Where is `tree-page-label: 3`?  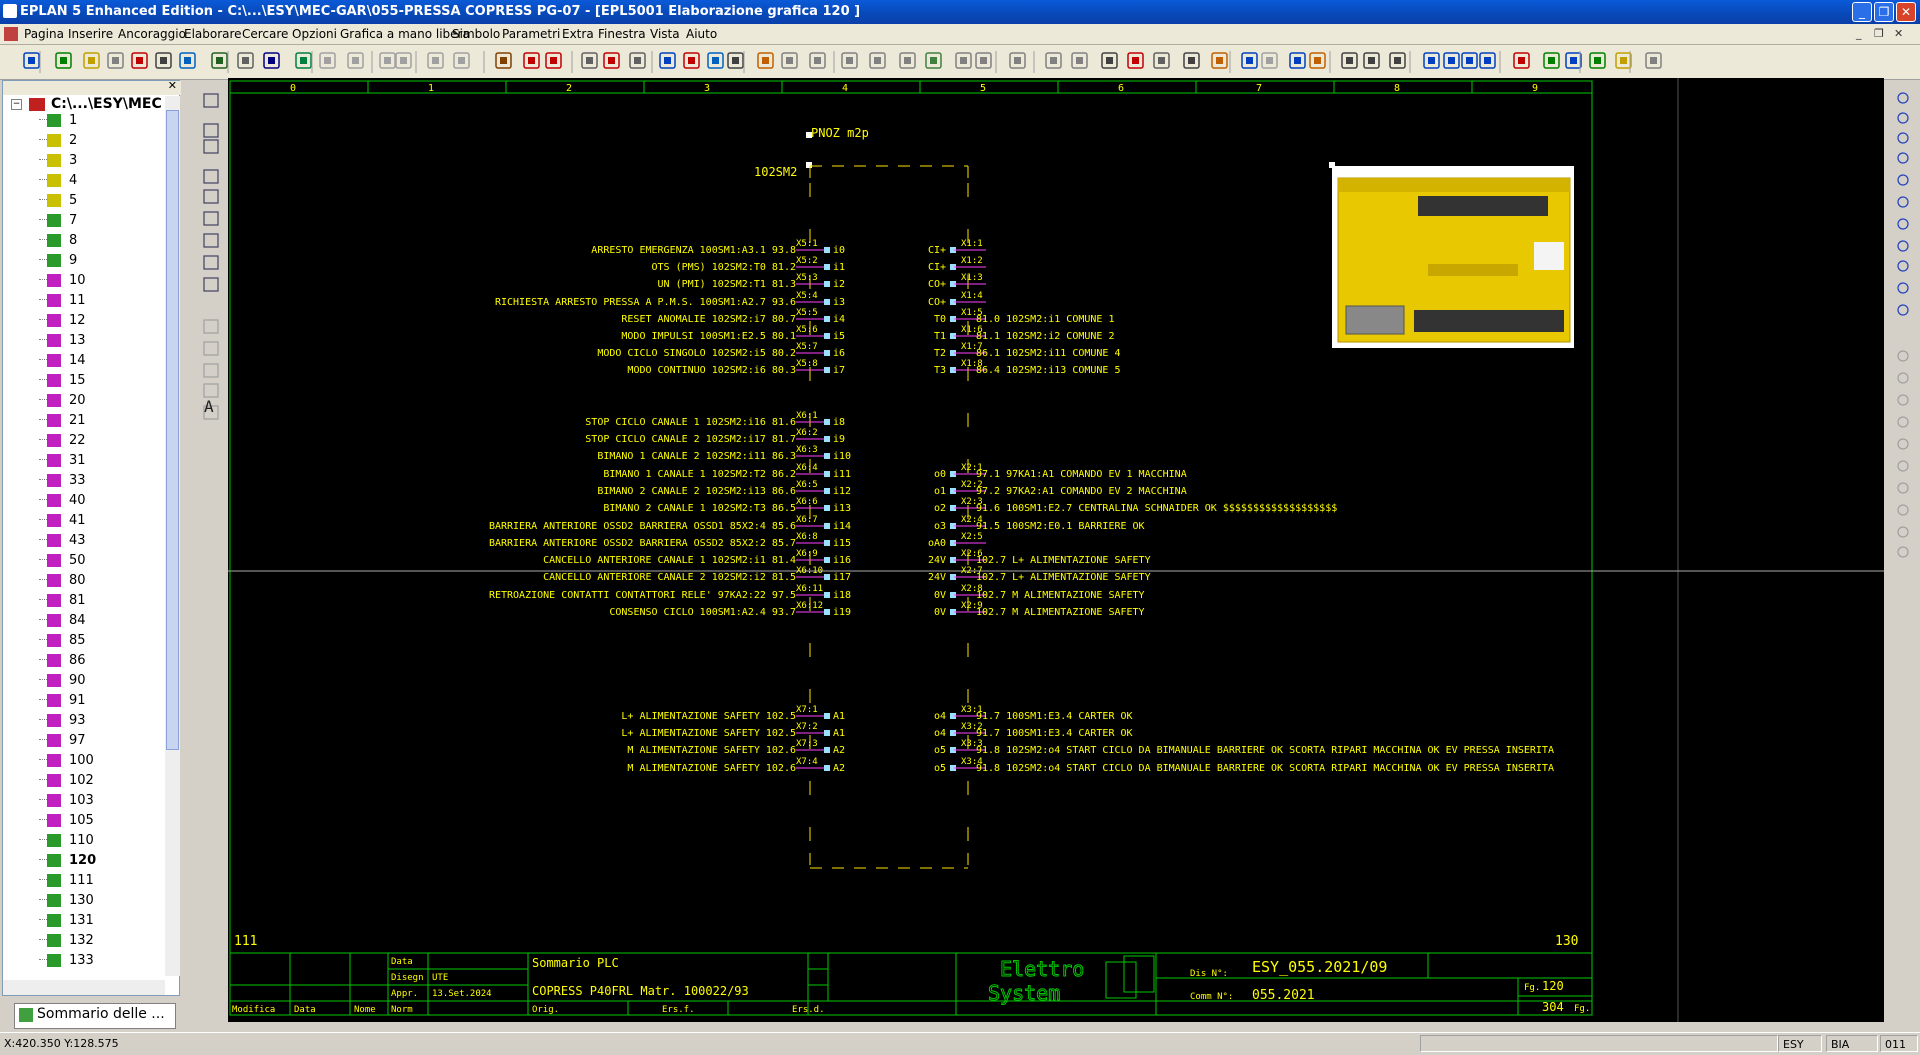
tree-page-label: 3 is located at coordinates (73, 160).